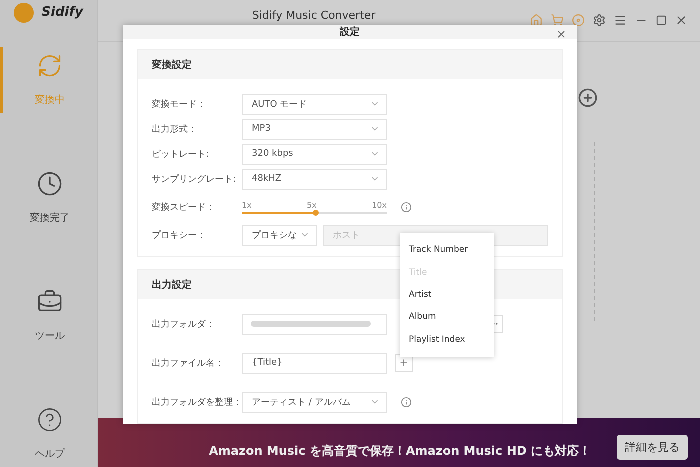 The height and width of the screenshot is (467, 700). I want to click on setting-label: 出力ファイル名：, so click(188, 364).